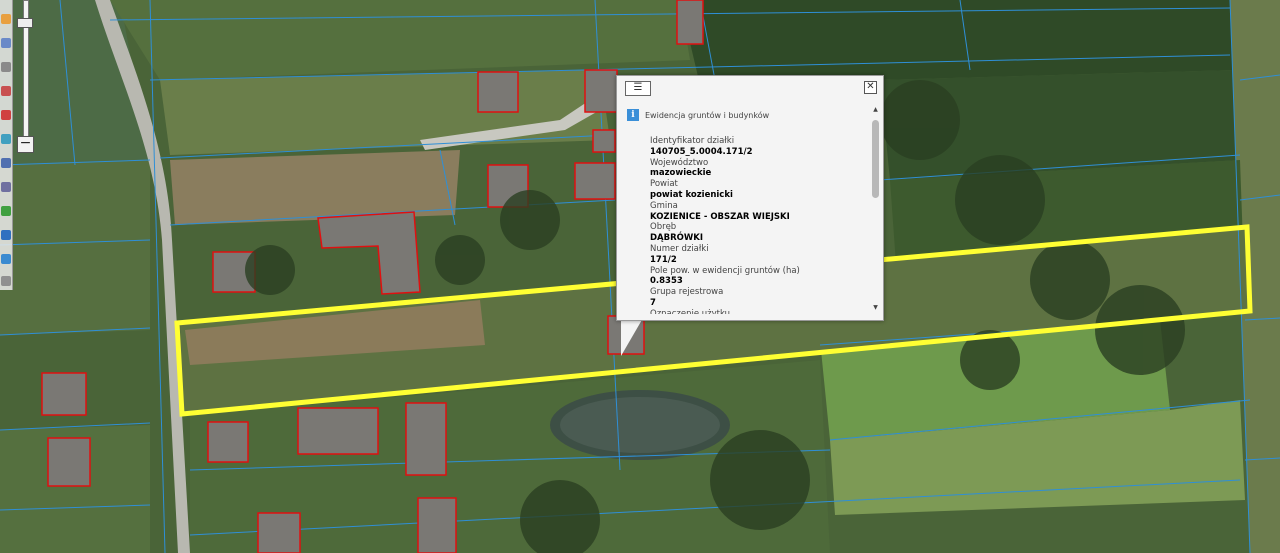 This screenshot has width=1280, height=553. Describe the element at coordinates (720, 216) in the screenshot. I see `attribute-value: KOZIENICE - OBSZAR WIEJSKI` at that location.